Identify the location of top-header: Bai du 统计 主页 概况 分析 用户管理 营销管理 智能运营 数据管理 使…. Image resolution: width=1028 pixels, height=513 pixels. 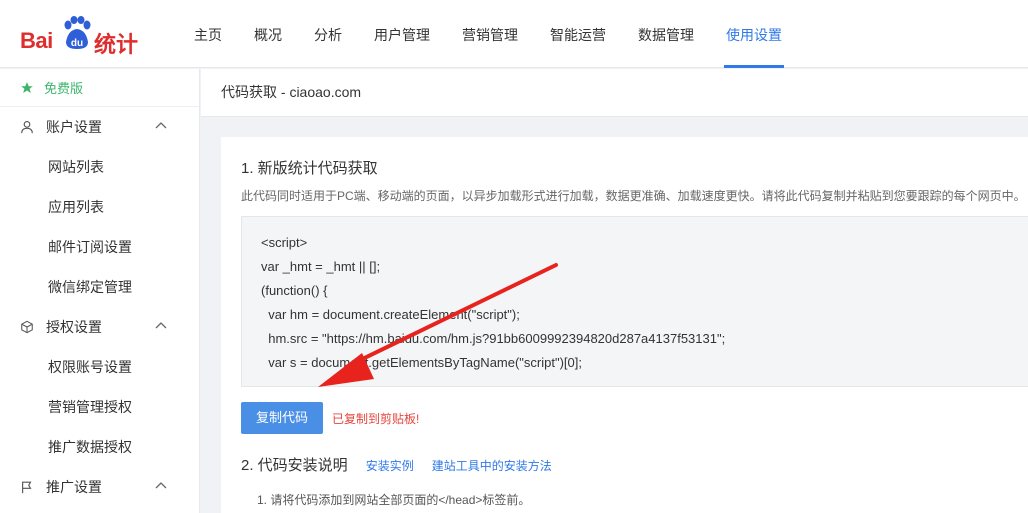
(514, 34).